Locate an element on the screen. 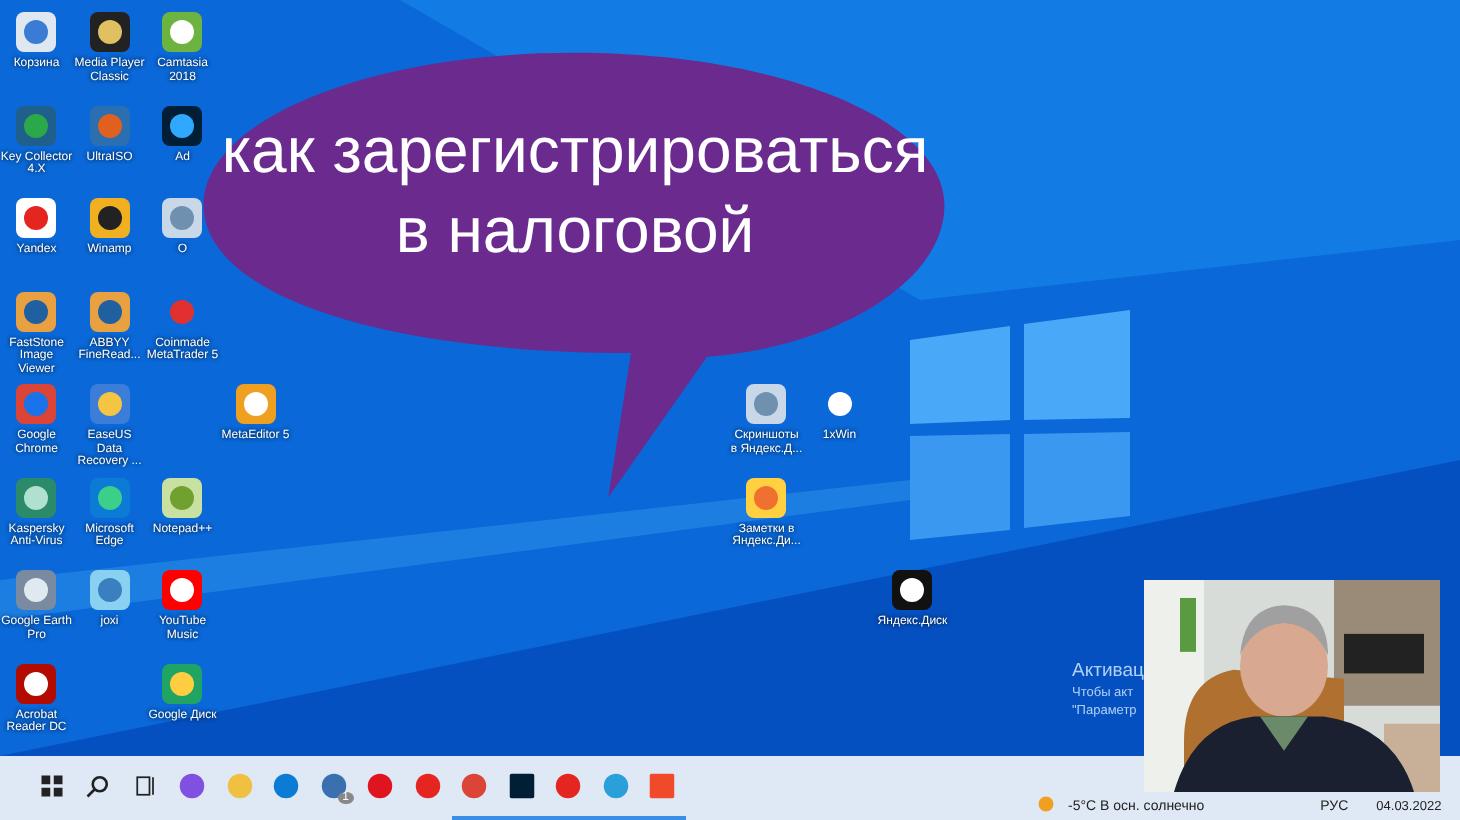 The width and height of the screenshot is (1460, 820). bubble-text: в налоговой is located at coordinates (575, 231).